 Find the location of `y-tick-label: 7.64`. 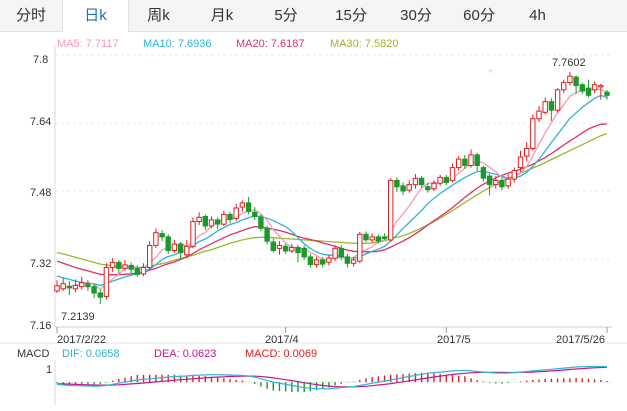

y-tick-label: 7.64 is located at coordinates (41, 122).